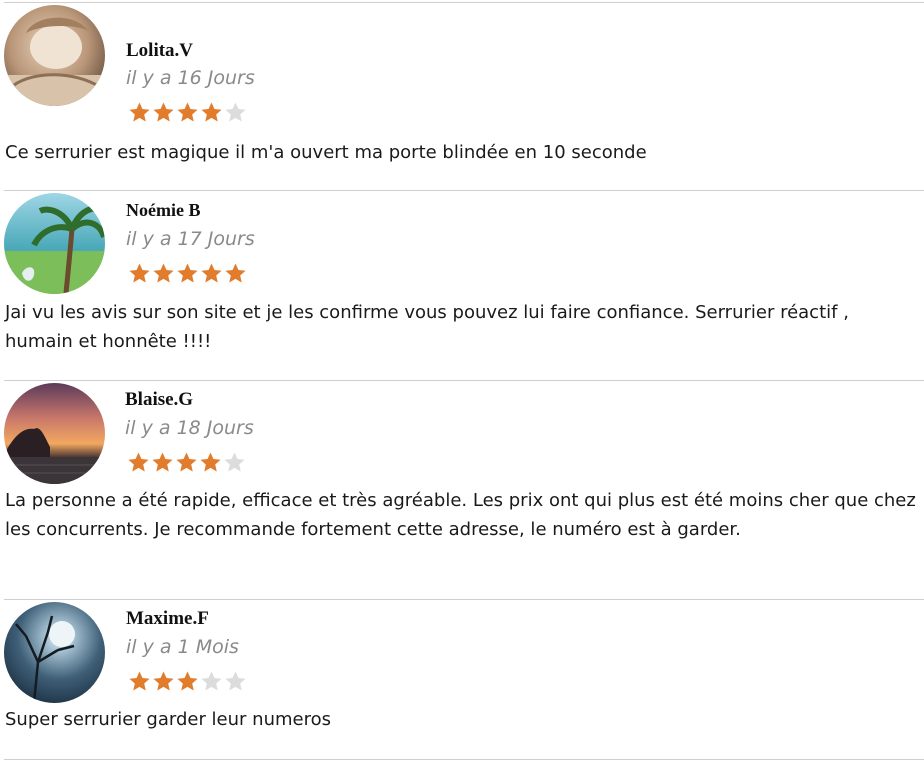 Image resolution: width=924 pixels, height=763 pixels. I want to click on review-text: Super serrurier garder leur numeros, so click(168, 719).